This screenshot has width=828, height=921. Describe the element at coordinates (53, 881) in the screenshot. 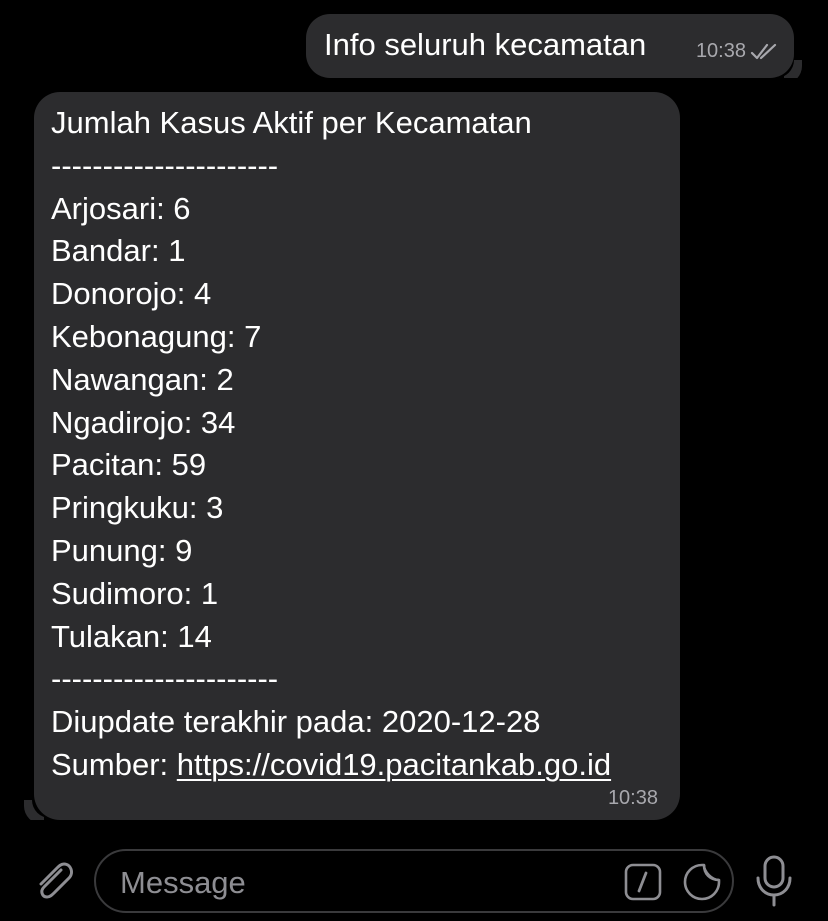

I see `paperclip-icon` at that location.